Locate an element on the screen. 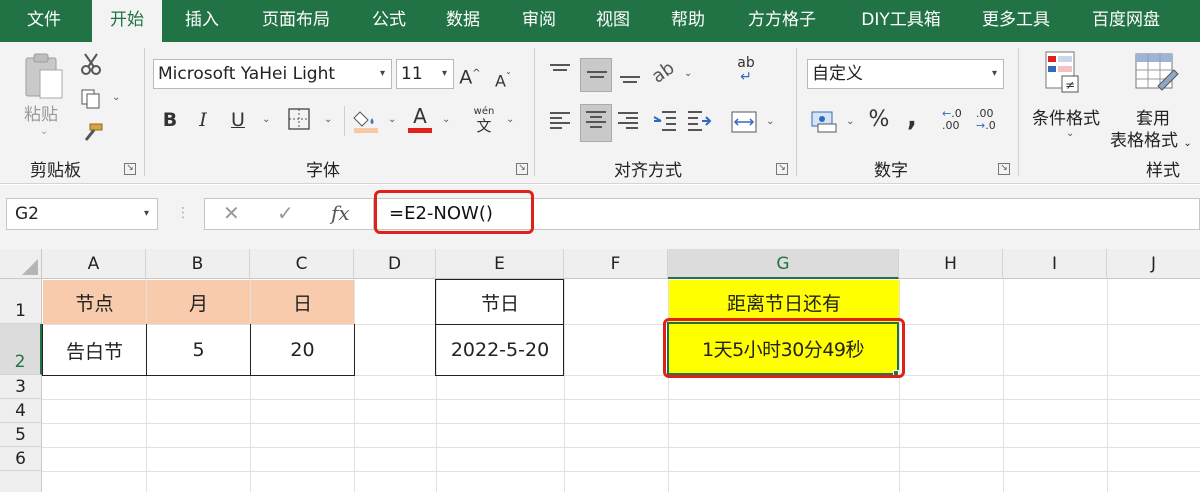 The width and height of the screenshot is (1200, 492). decrease-indent-button is located at coordinates (665, 123).